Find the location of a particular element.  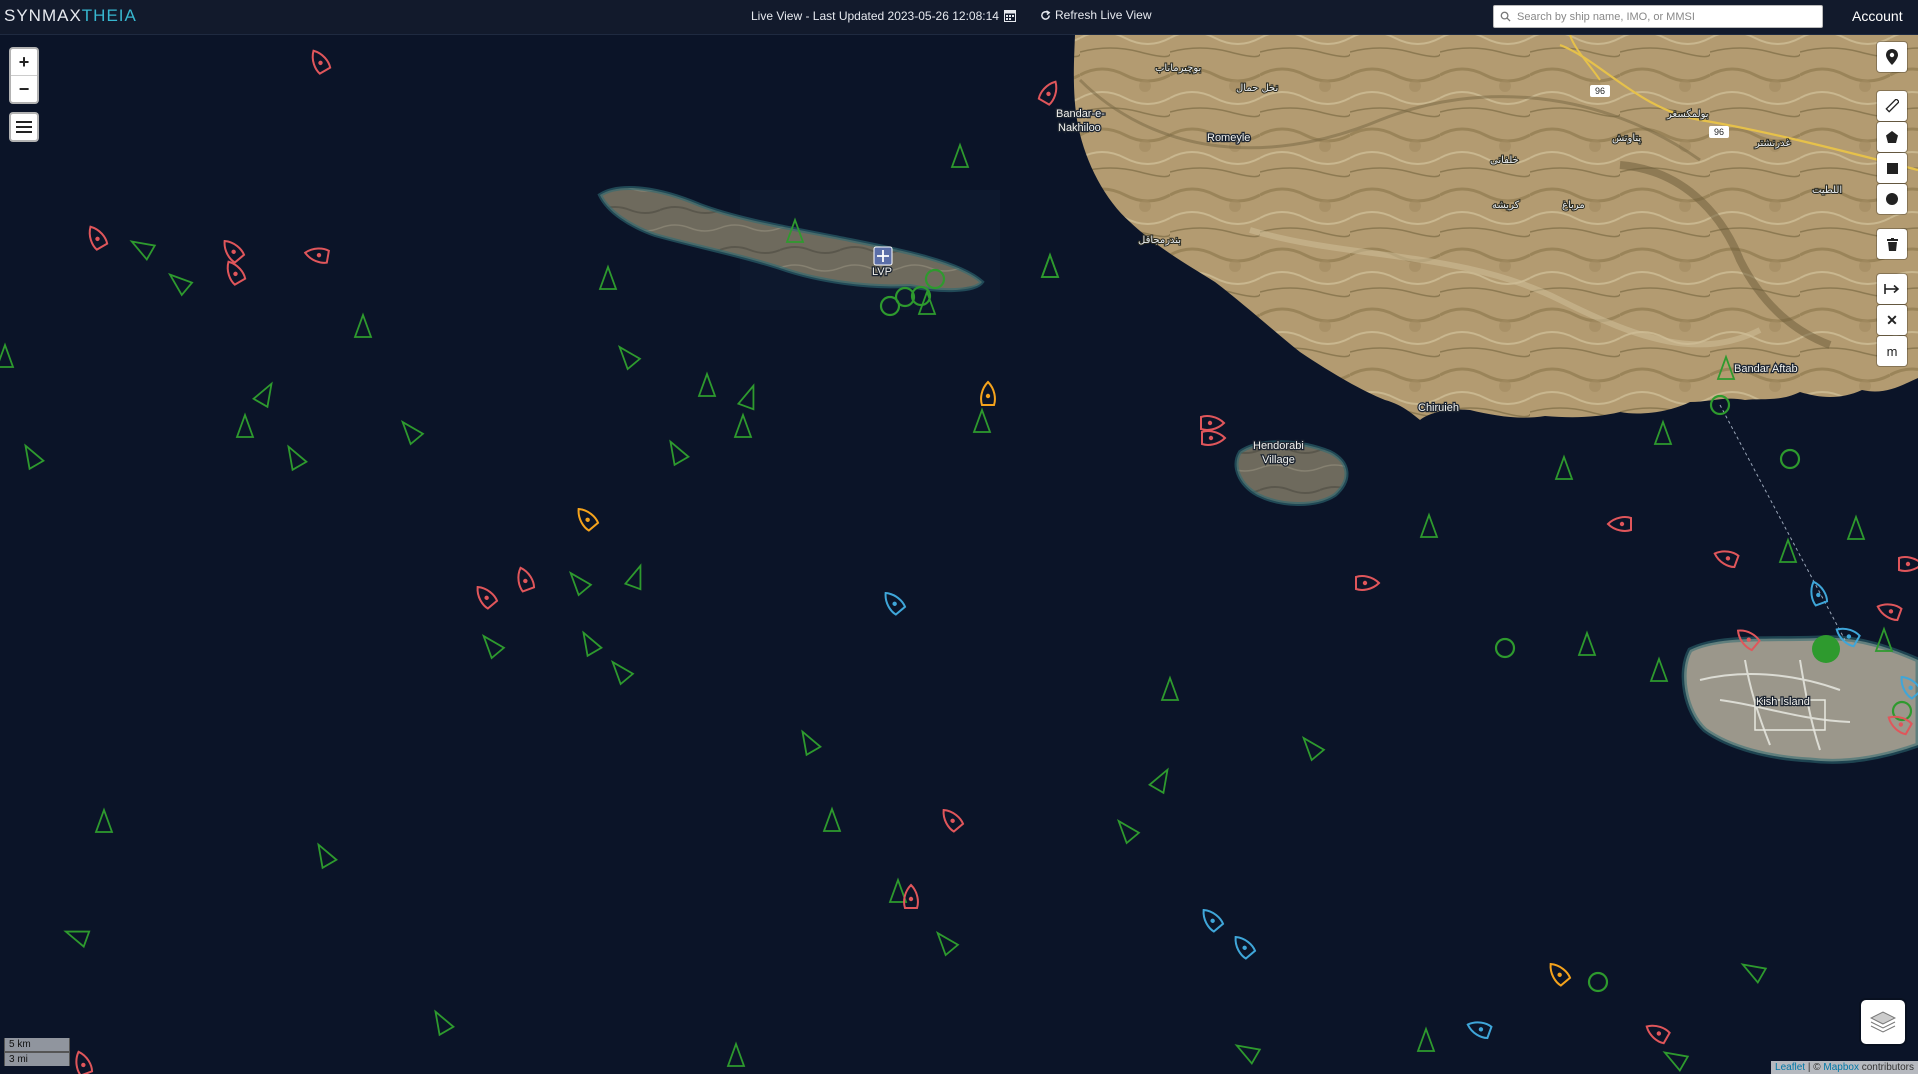

place-label-bandar-e-nakhiloo: Bandar-e- is located at coordinates (1080, 114).